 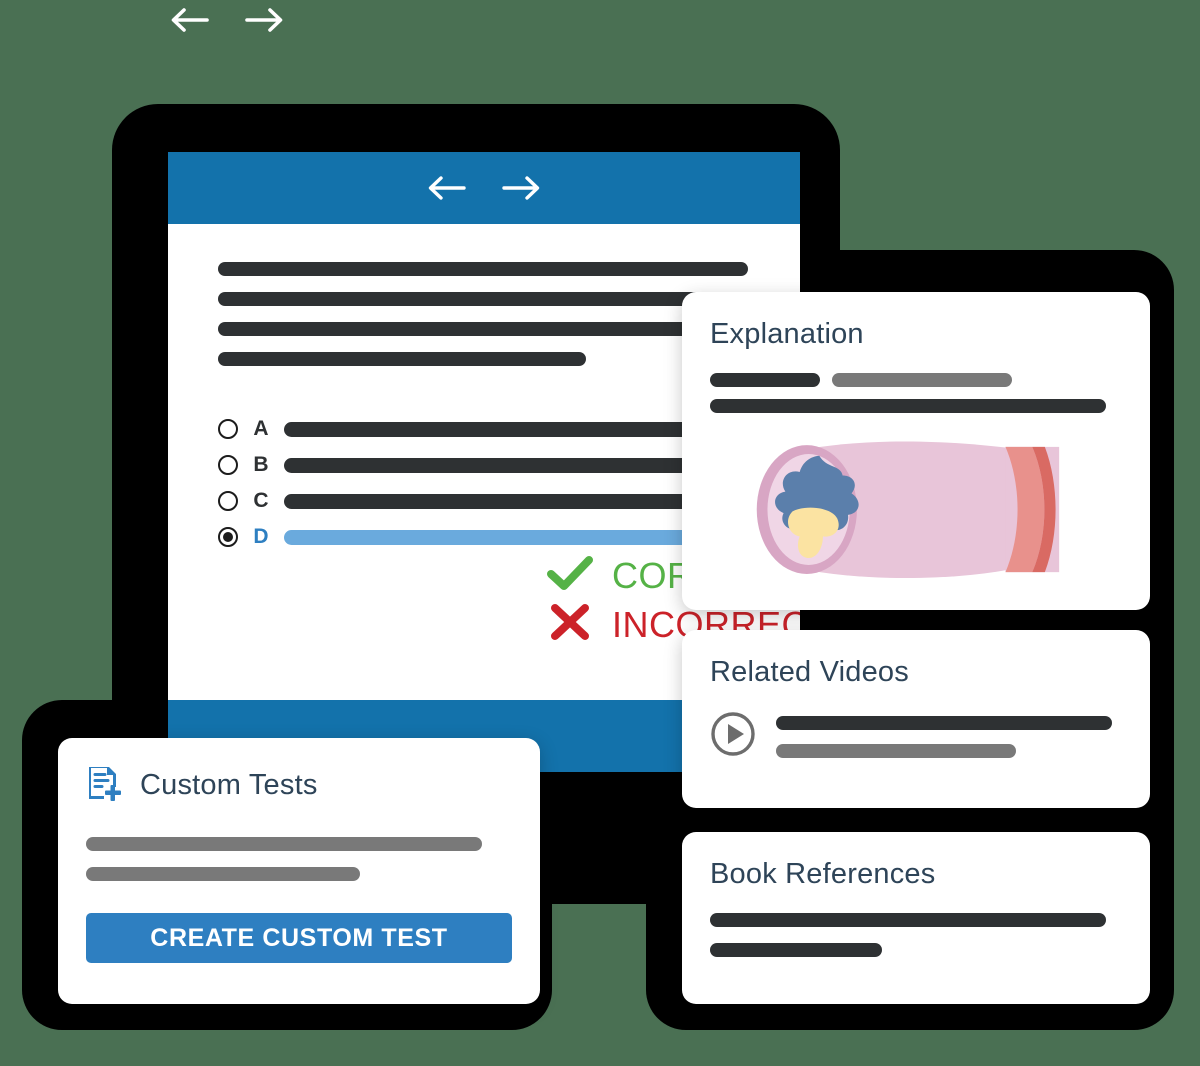 I want to click on related-videos-card: Related Videos, so click(x=916, y=719).